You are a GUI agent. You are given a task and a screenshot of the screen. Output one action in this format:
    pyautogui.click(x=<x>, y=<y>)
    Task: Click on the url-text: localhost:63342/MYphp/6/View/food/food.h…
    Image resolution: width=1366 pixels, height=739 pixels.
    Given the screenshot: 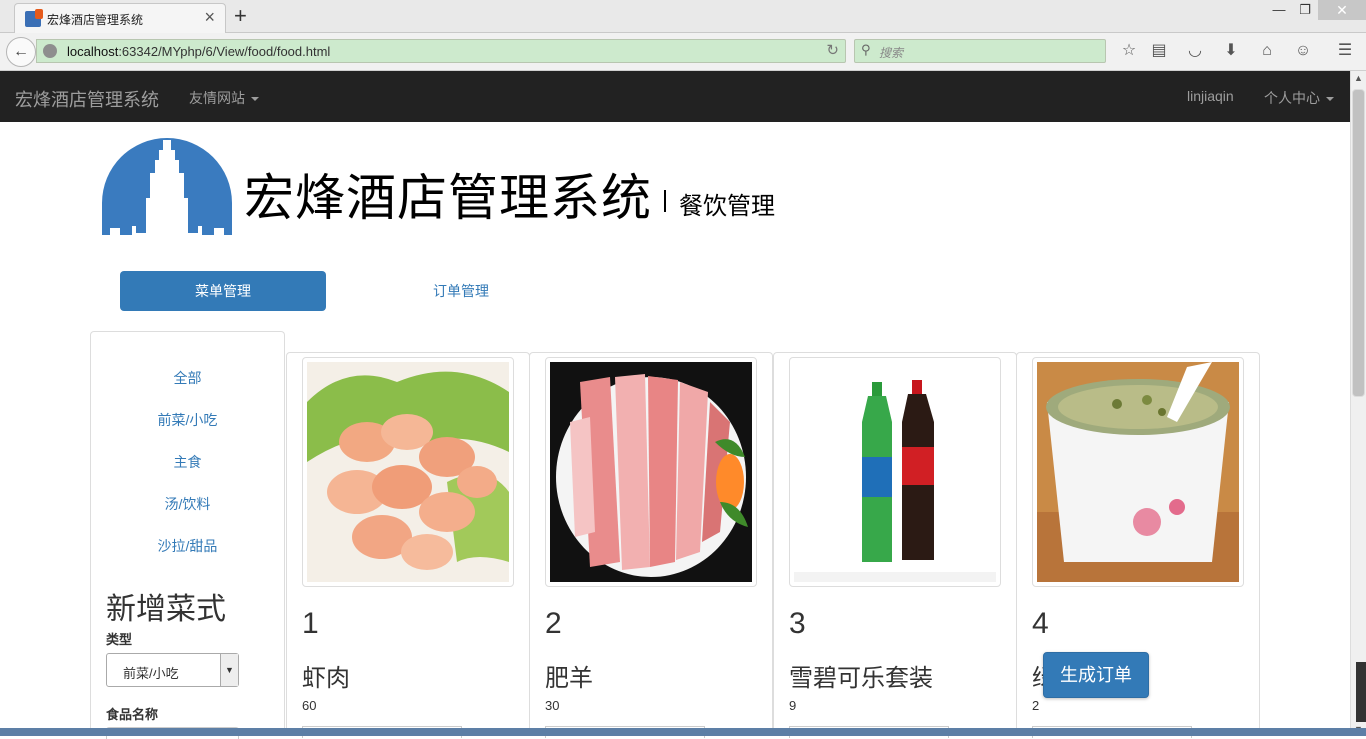 What is the action you would take?
    pyautogui.click(x=198, y=51)
    